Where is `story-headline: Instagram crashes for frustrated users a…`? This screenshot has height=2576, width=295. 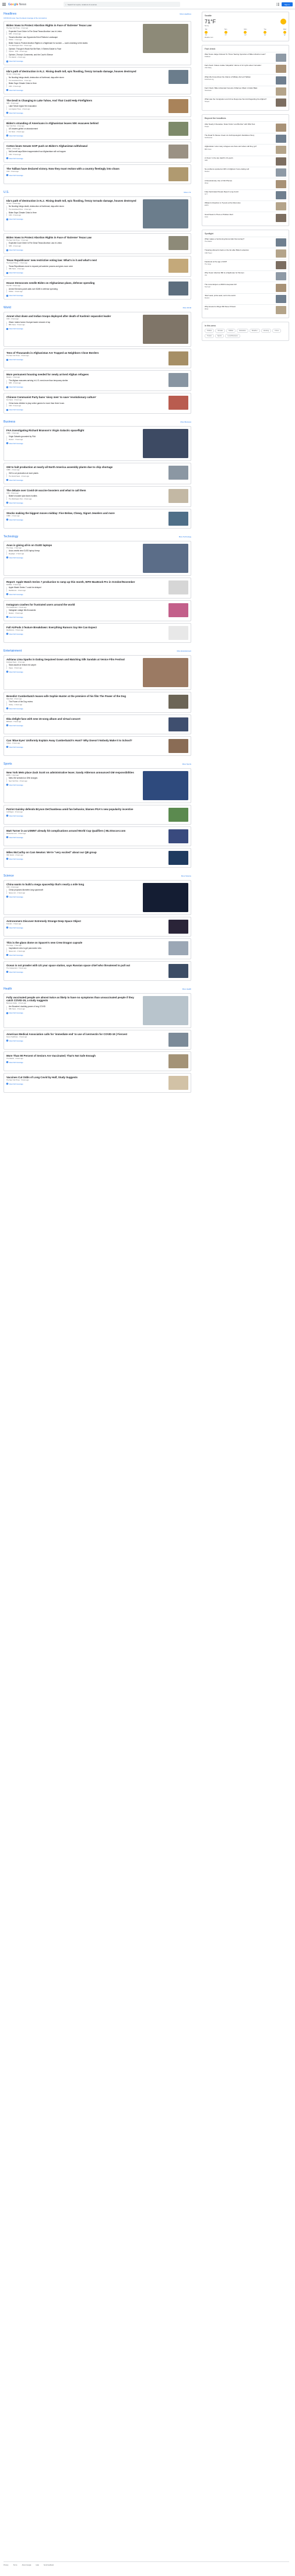 story-headline: Instagram crashes for frustrated users a… is located at coordinates (86, 604).